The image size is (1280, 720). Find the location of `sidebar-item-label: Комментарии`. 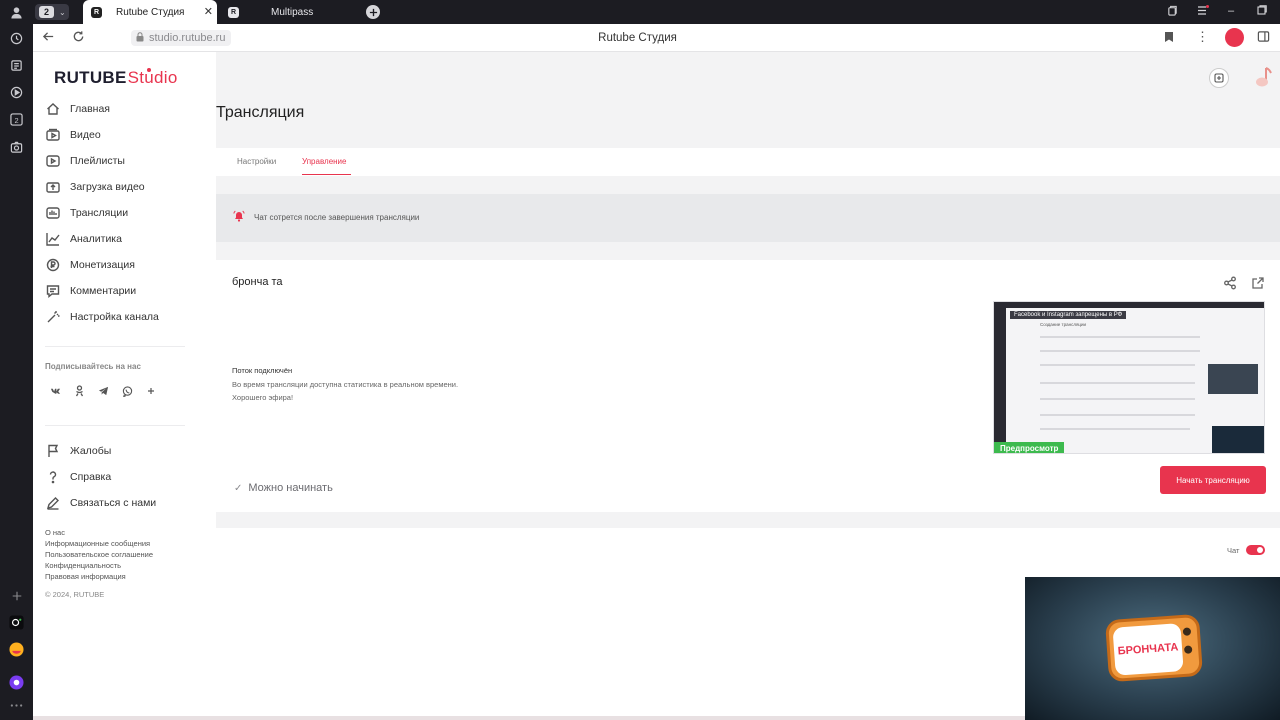

sidebar-item-label: Комментарии is located at coordinates (103, 291).